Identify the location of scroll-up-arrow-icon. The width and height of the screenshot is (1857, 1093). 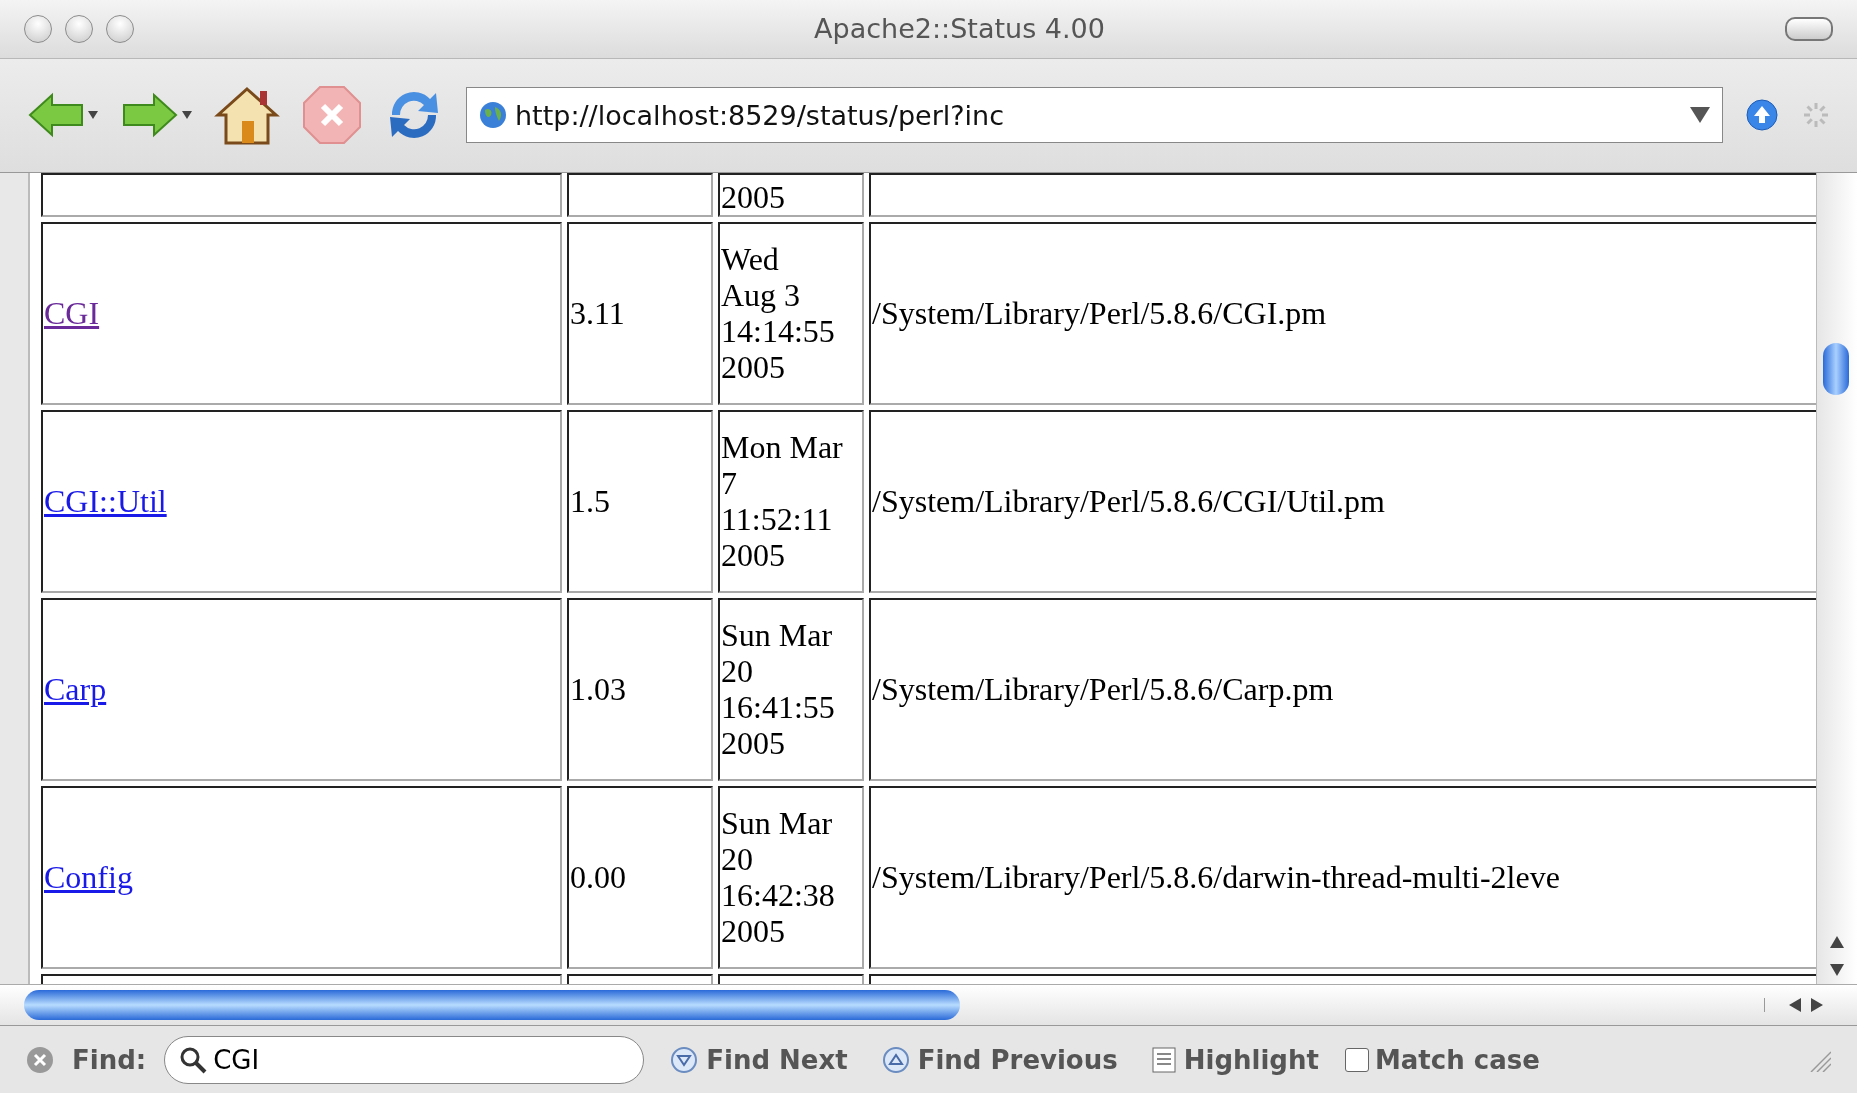
(1837, 942).